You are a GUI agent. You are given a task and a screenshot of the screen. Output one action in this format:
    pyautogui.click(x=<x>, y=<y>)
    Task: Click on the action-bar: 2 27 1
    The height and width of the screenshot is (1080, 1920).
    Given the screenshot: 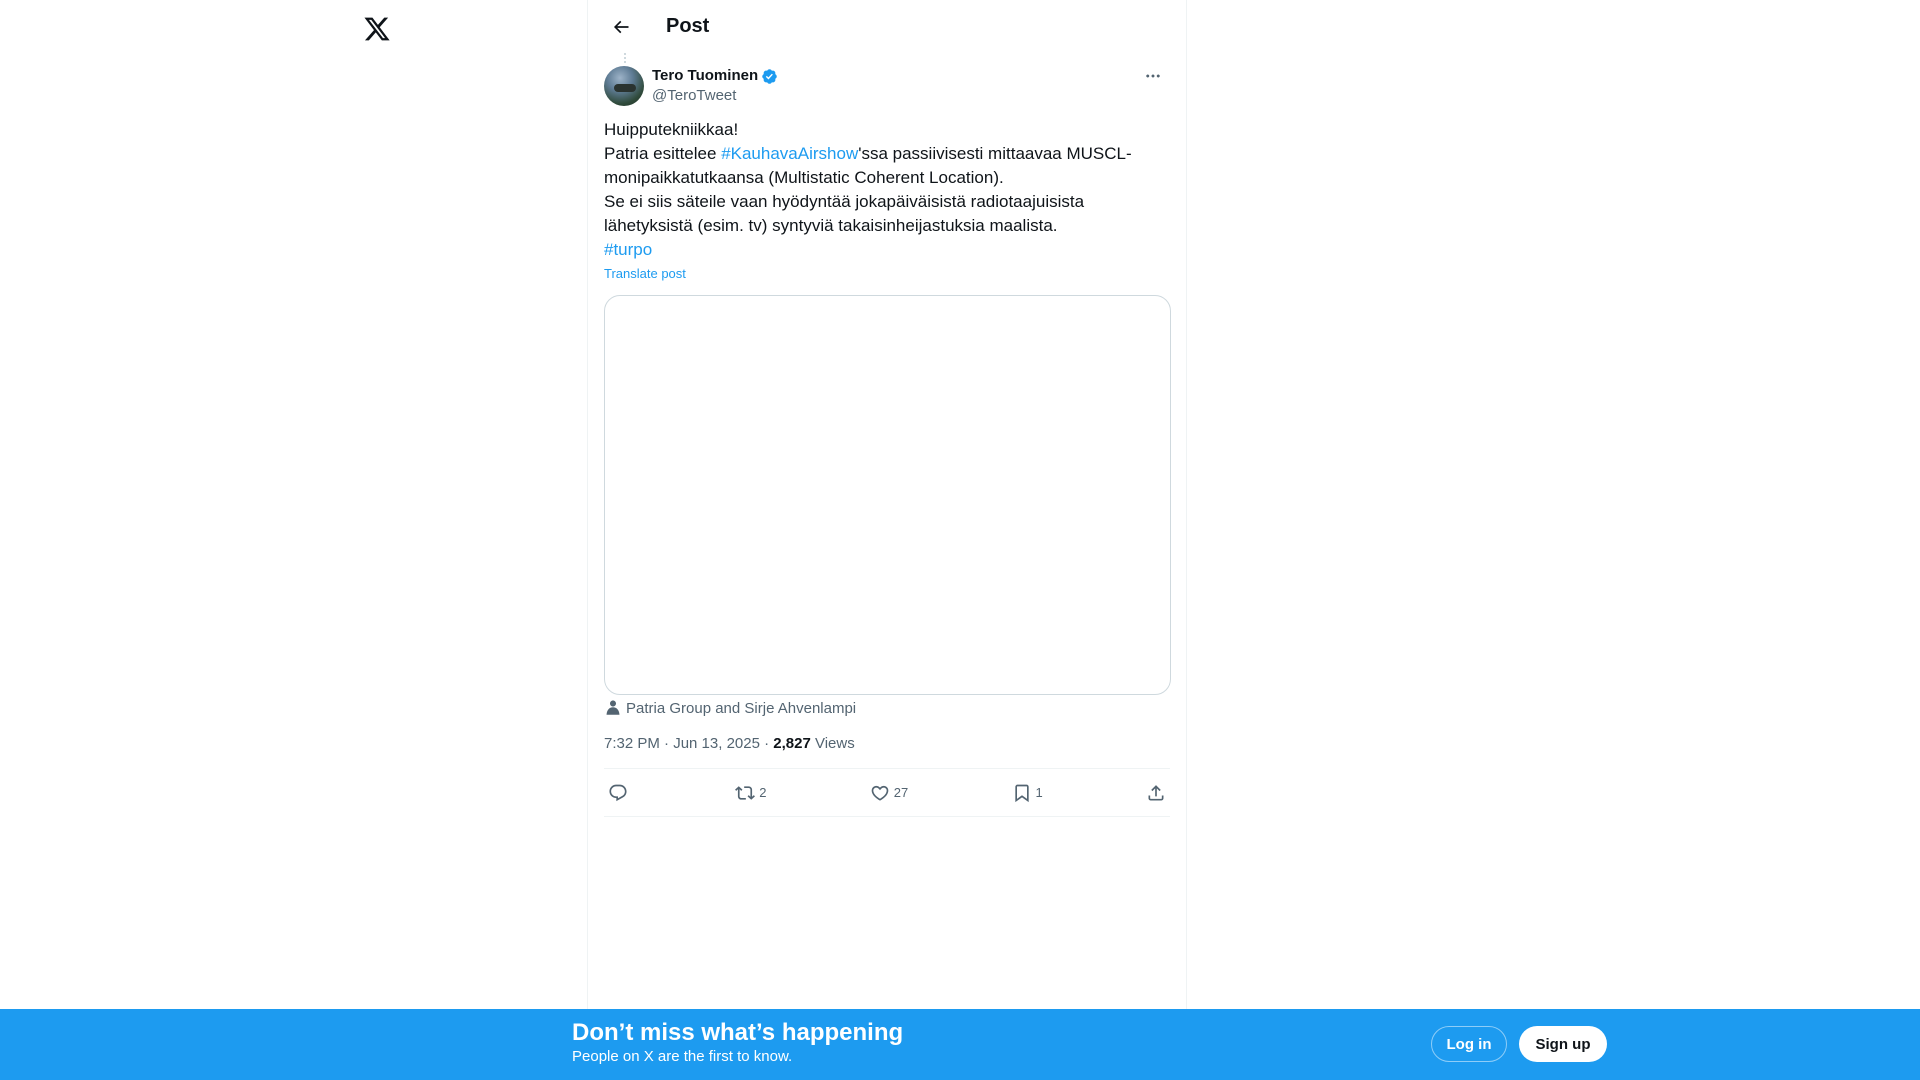 What is the action you would take?
    pyautogui.click(x=887, y=793)
    